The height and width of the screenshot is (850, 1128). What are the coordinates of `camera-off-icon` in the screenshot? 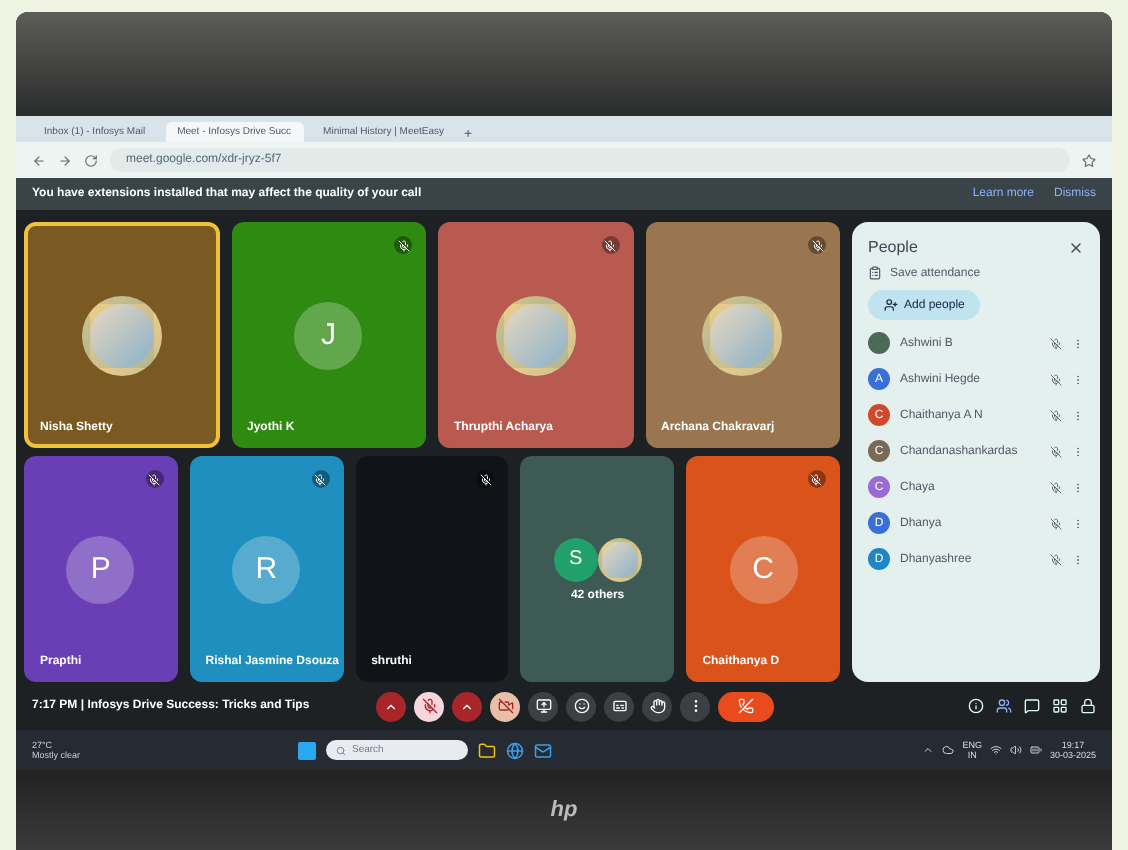 It's located at (505, 706).